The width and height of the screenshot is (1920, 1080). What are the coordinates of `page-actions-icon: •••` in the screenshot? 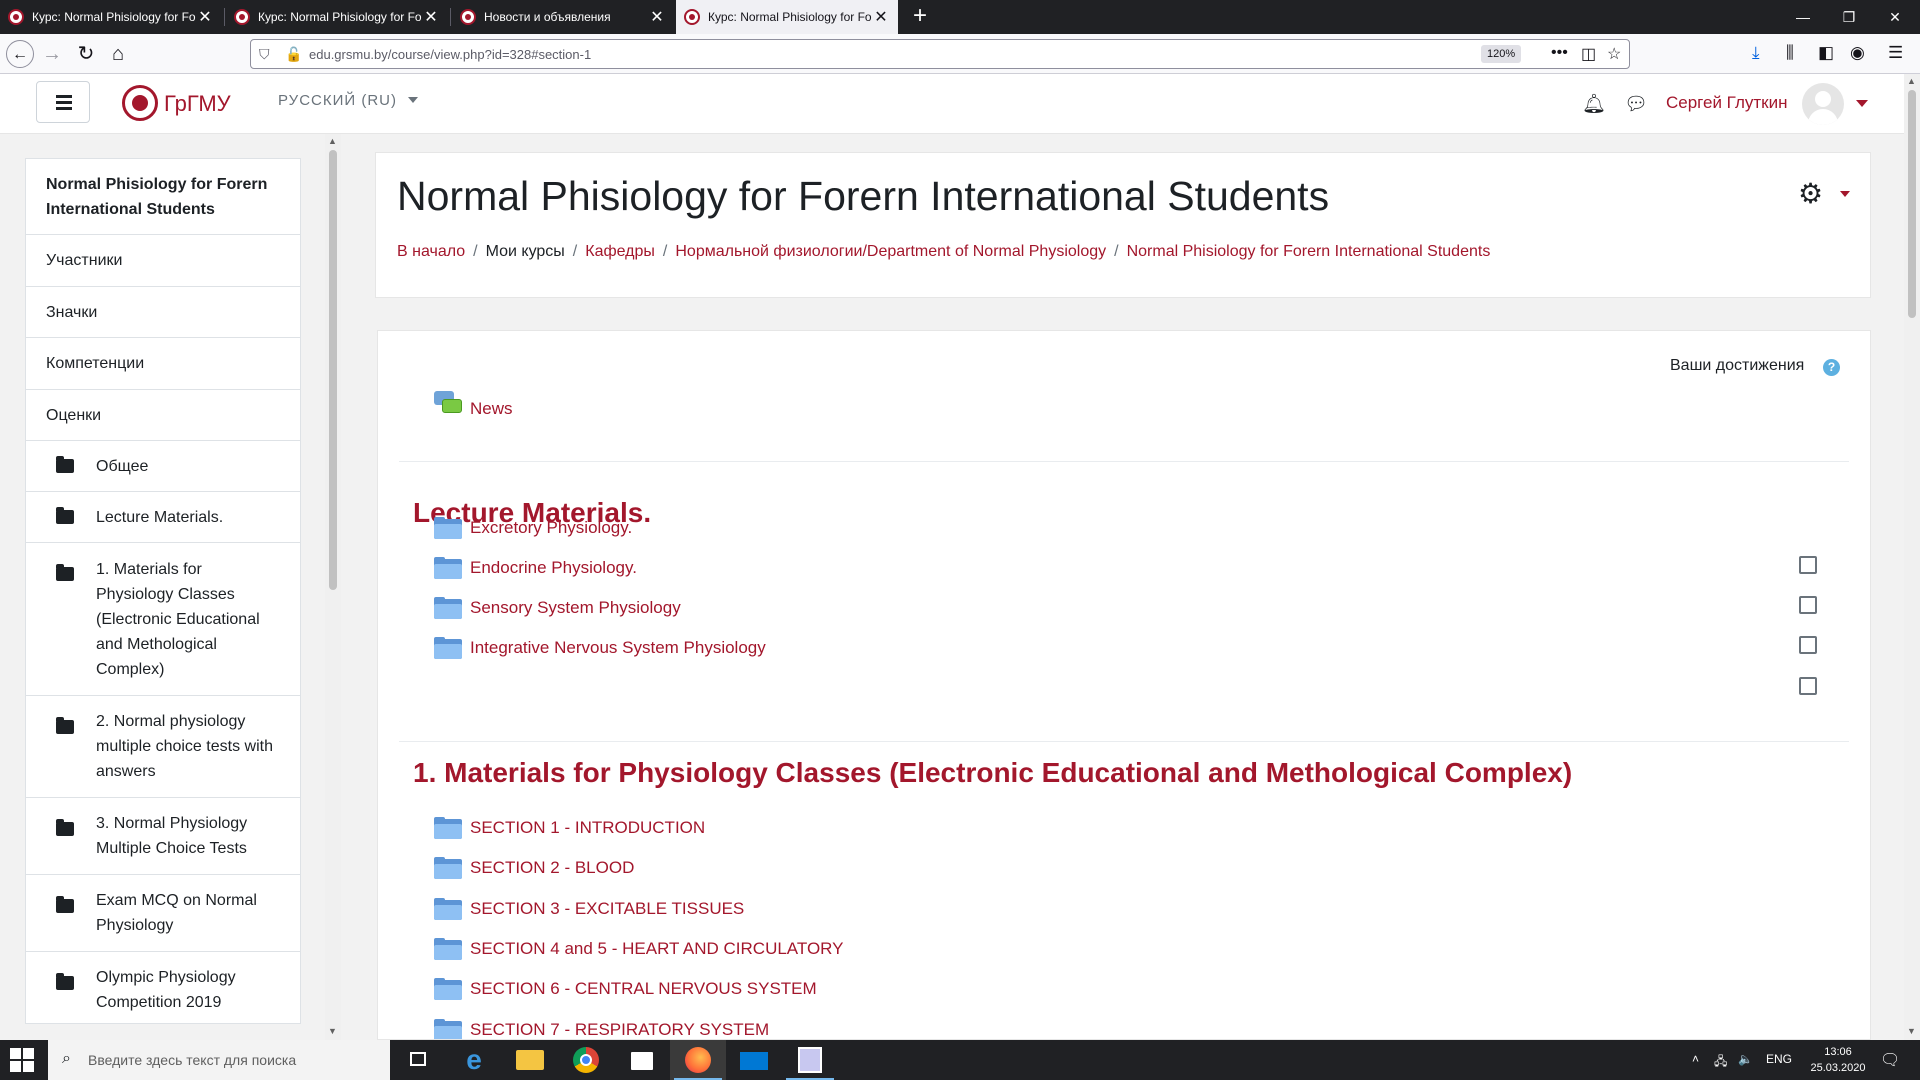 It's located at (1559, 53).